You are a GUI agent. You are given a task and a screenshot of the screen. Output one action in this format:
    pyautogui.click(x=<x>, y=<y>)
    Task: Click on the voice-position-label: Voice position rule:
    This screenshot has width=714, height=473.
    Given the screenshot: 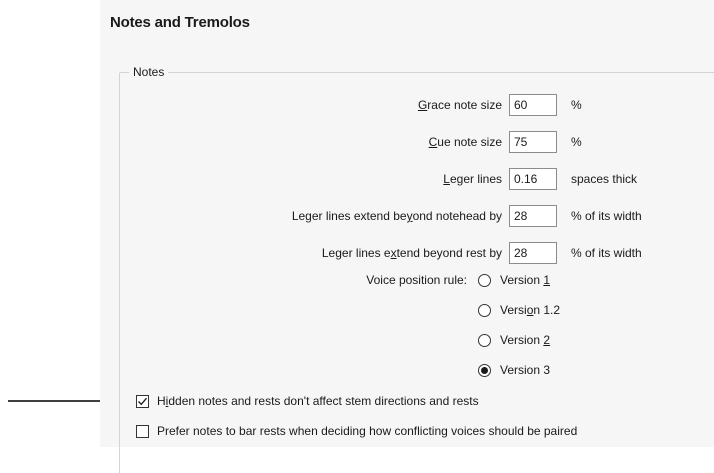 What is the action you would take?
    pyautogui.click(x=416, y=280)
    